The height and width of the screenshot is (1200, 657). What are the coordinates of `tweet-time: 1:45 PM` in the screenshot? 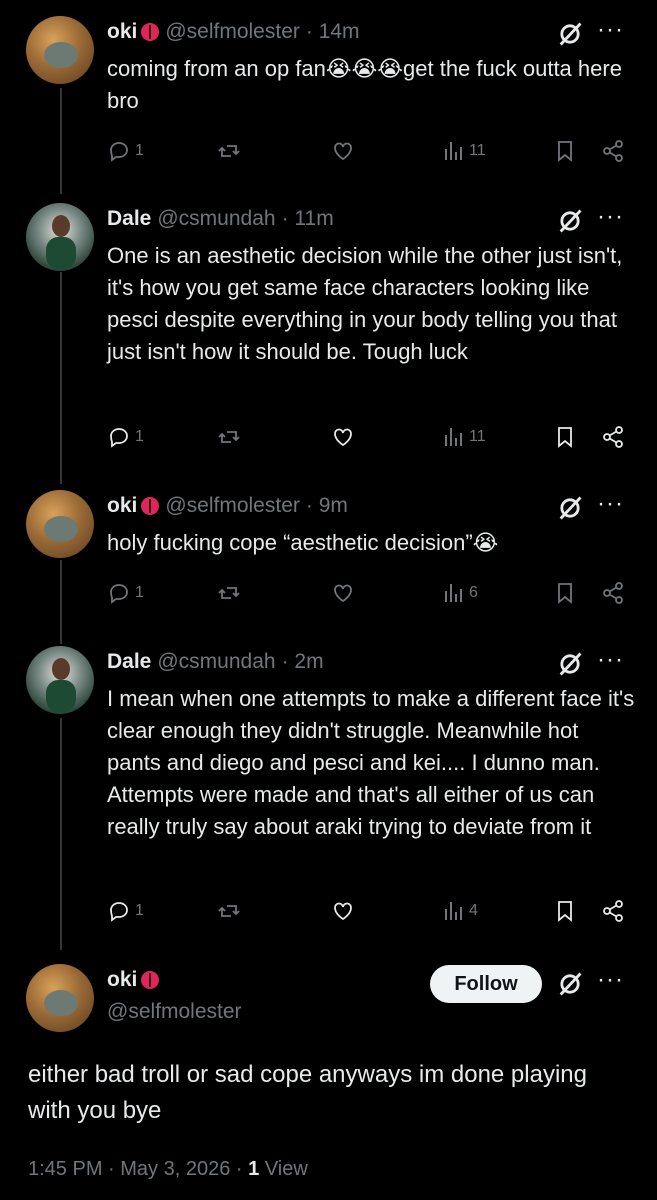 It's located at (65, 1169).